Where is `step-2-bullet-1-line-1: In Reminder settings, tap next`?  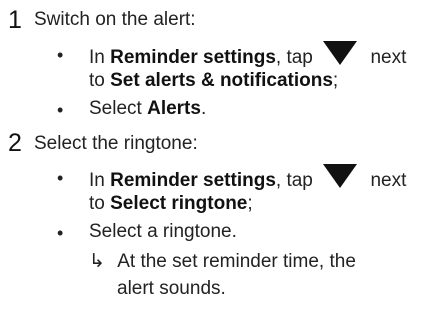
step-2-bullet-1-line-1: In Reminder settings, tap next is located at coordinates (247, 178).